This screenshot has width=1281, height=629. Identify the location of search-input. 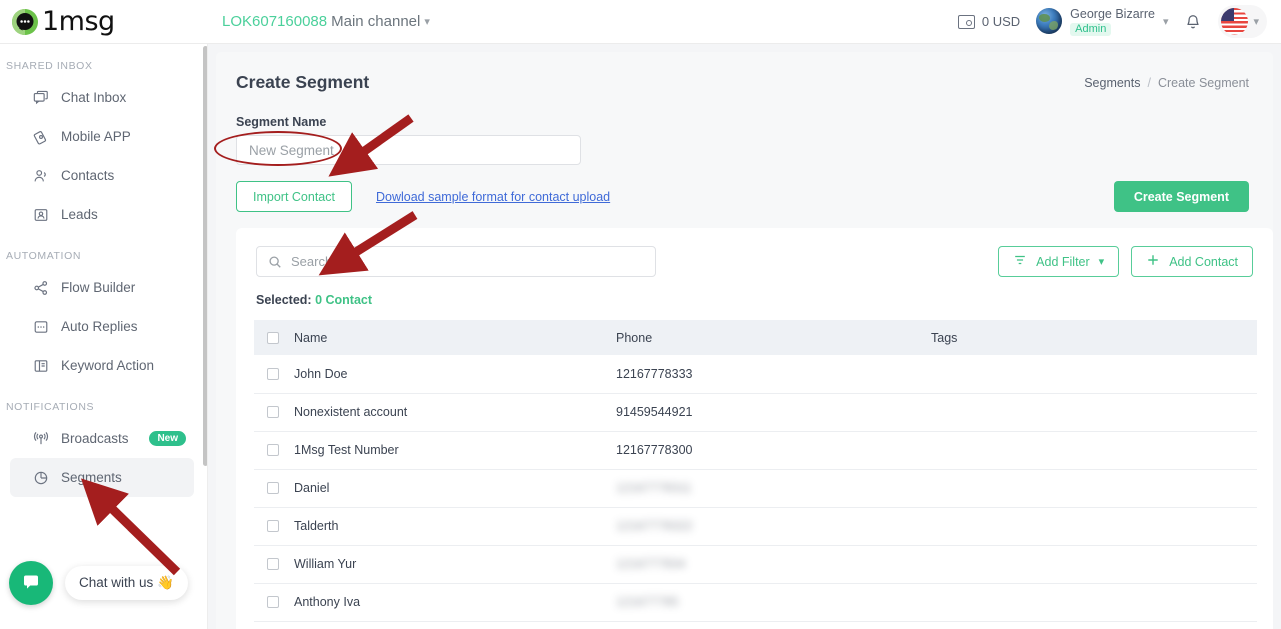
(467, 261).